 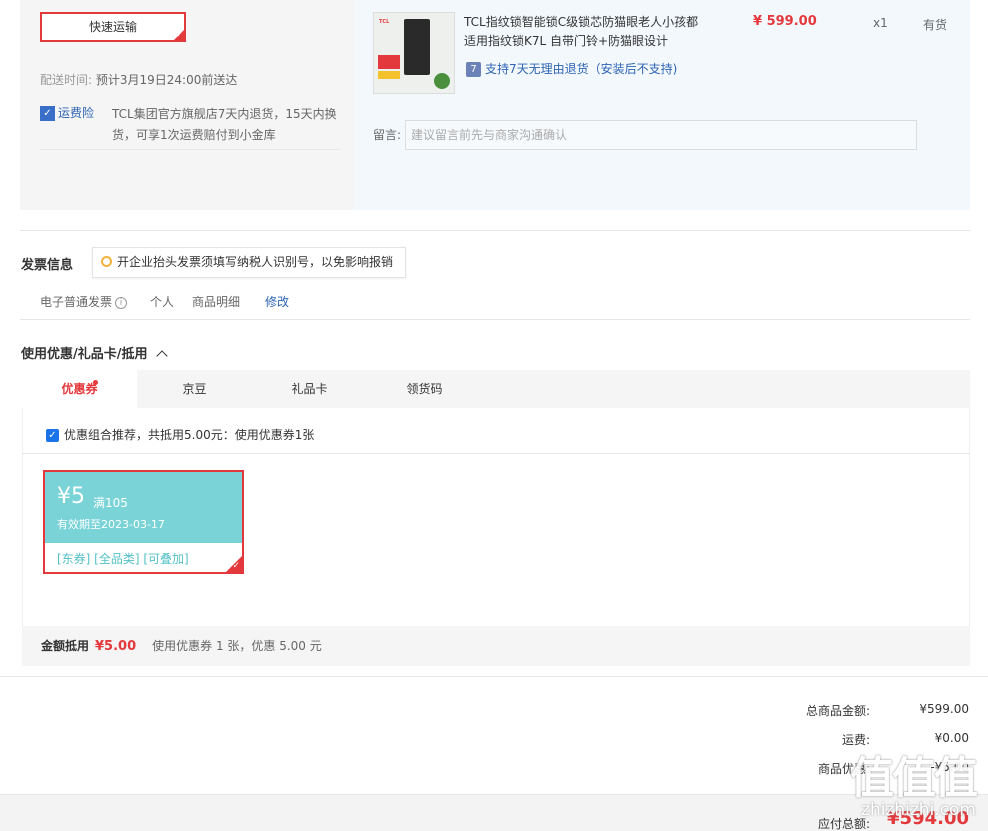 I want to click on invoice-tip: 开企业抬头发票须填写纳税人识别号，以免影响报销, so click(x=249, y=262).